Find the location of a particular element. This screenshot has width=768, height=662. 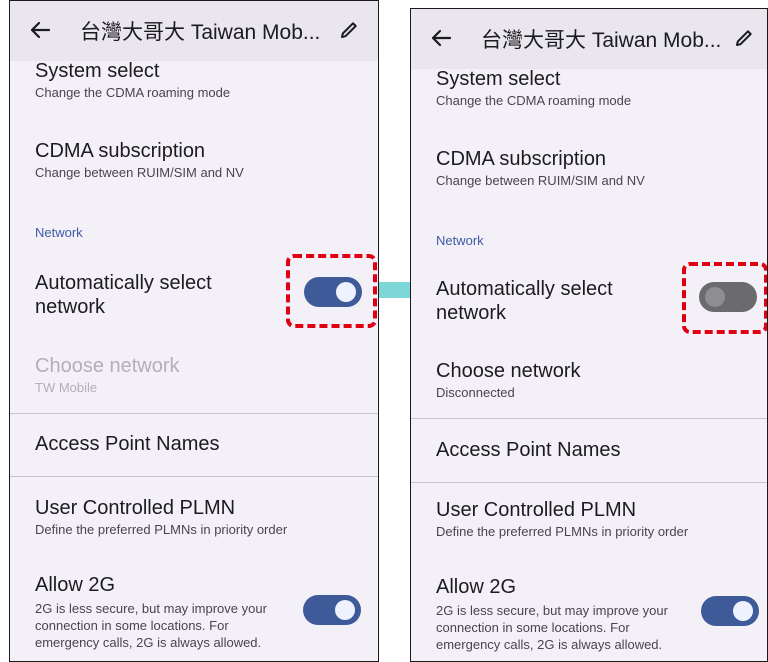

choose-network-item: Choose network TW Mobile is located at coordinates (161, 375).